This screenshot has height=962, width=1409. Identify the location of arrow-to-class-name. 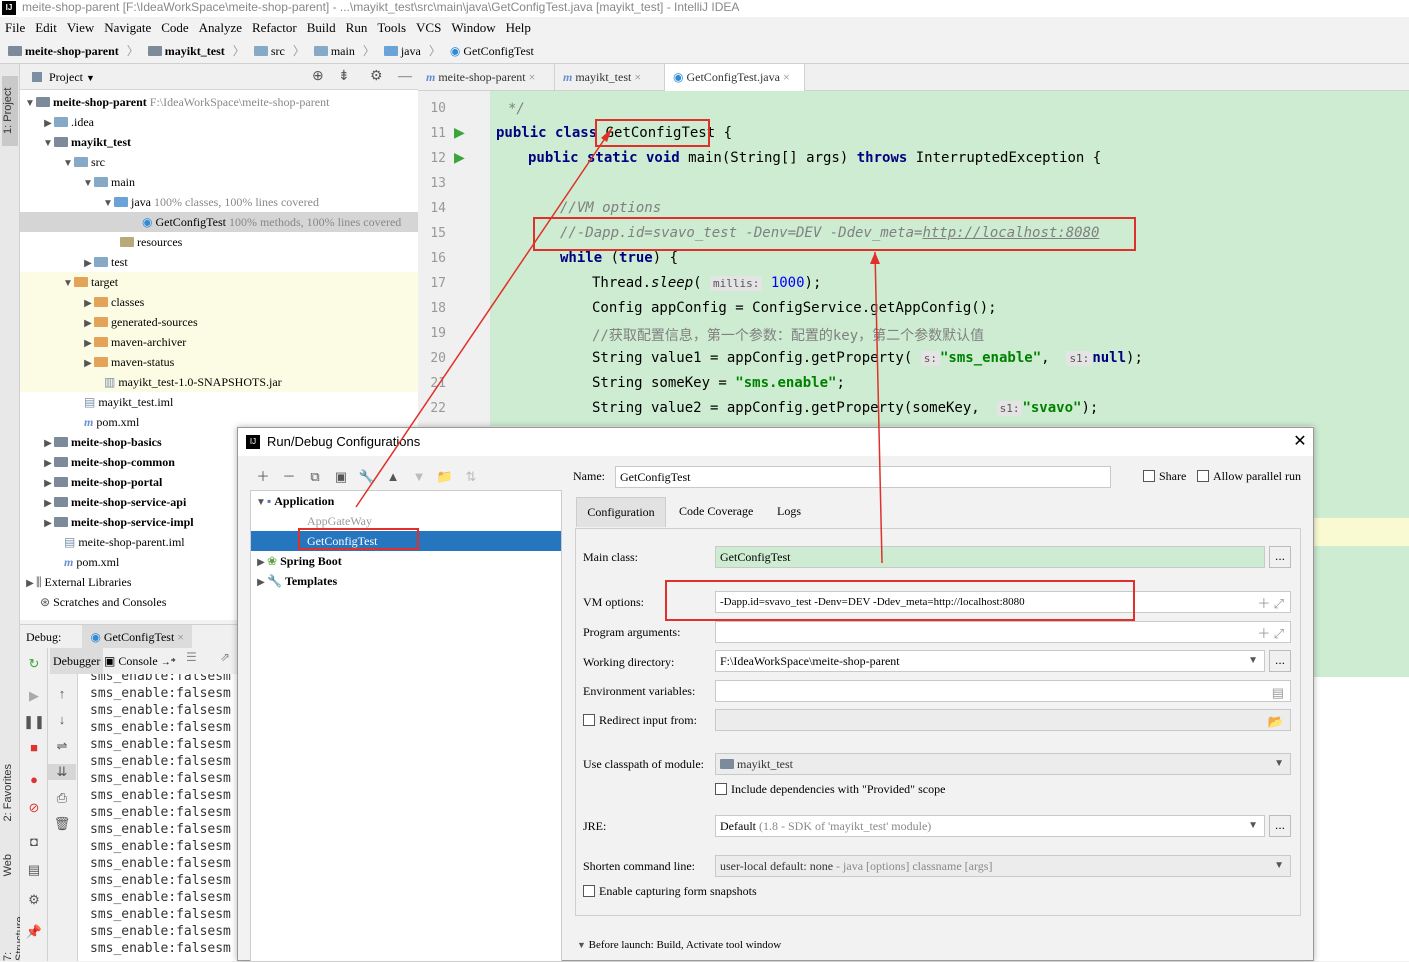
(484, 317).